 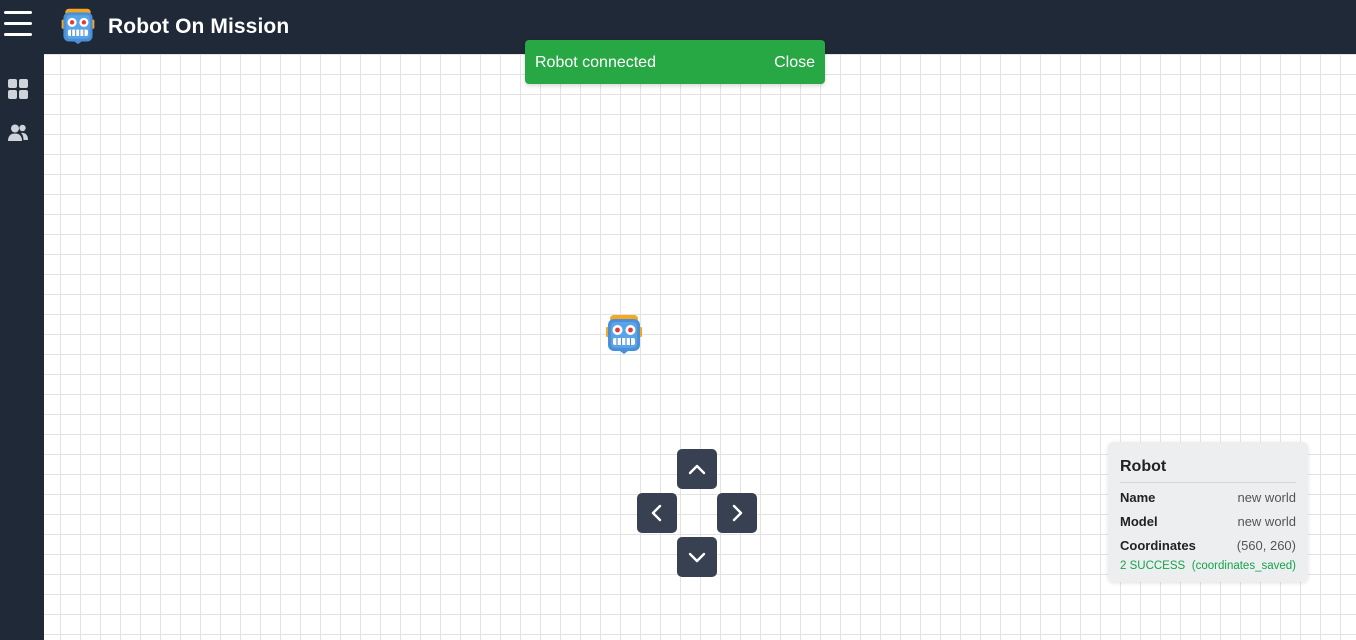 I want to click on hamburger-menu-icon, so click(x=18, y=25).